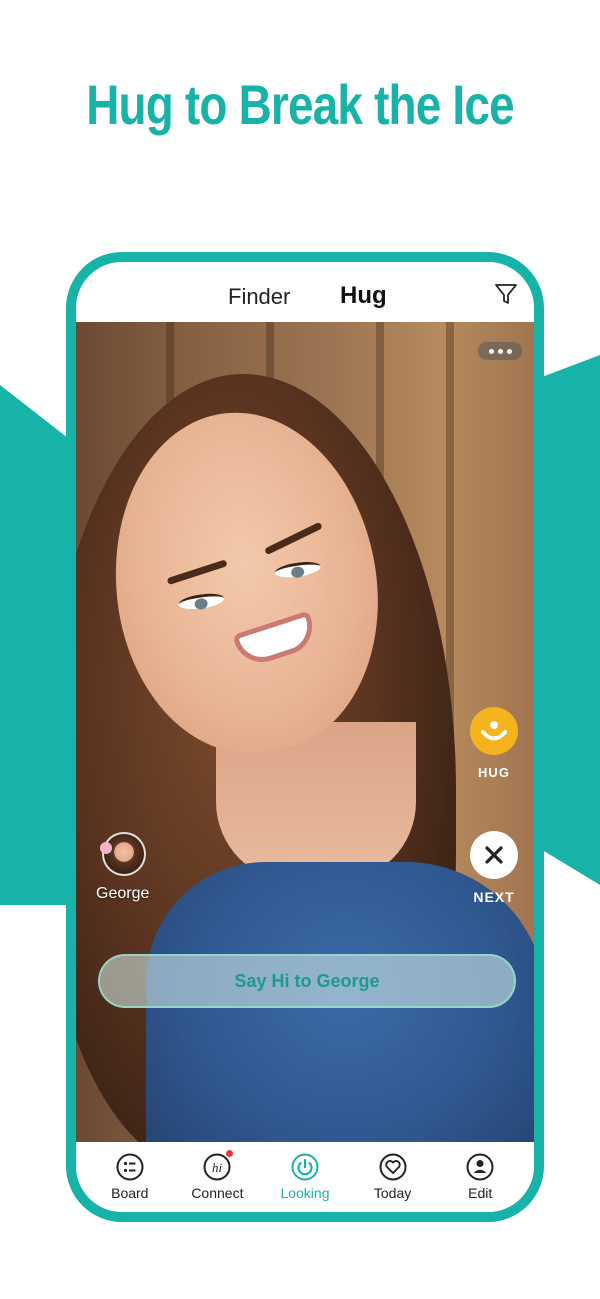 This screenshot has width=600, height=1299. I want to click on tab-hug: Hug, so click(363, 296).